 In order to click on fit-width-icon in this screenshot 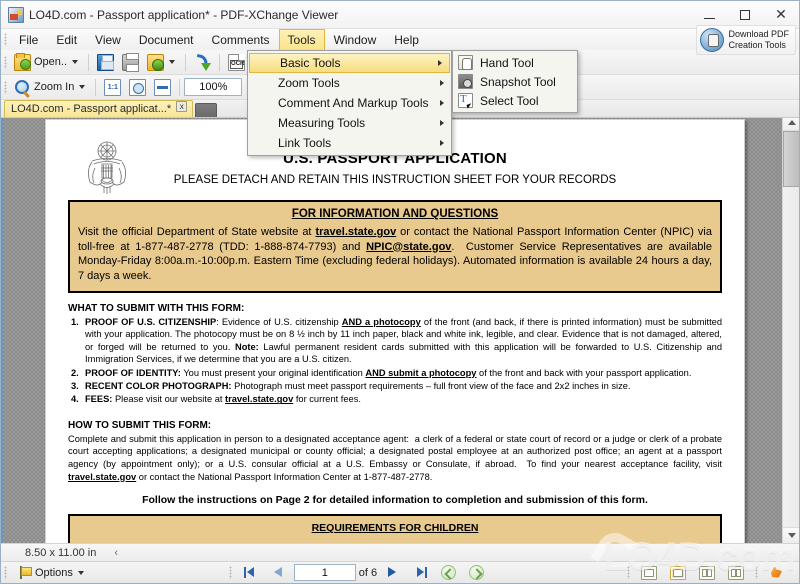, I will do `click(163, 87)`.